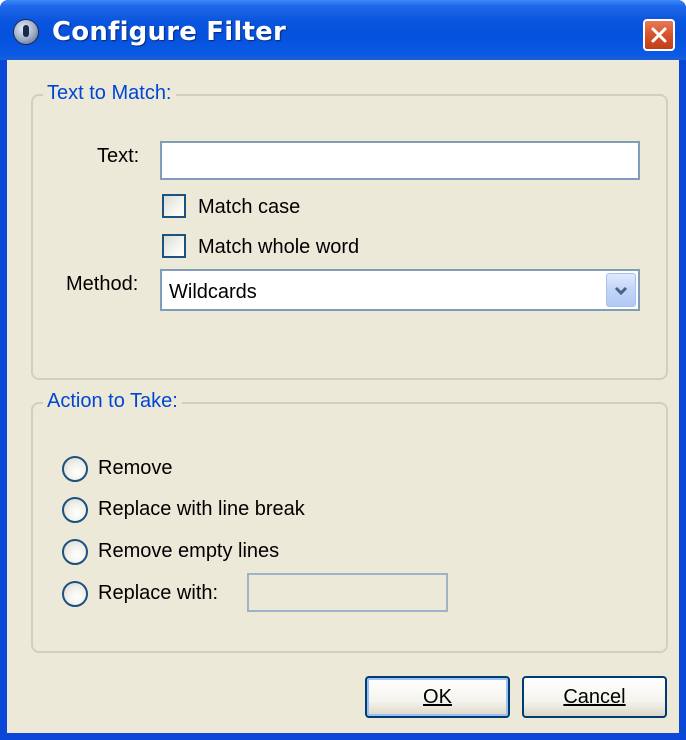 The image size is (686, 740). I want to click on remove-radio, so click(75, 469).